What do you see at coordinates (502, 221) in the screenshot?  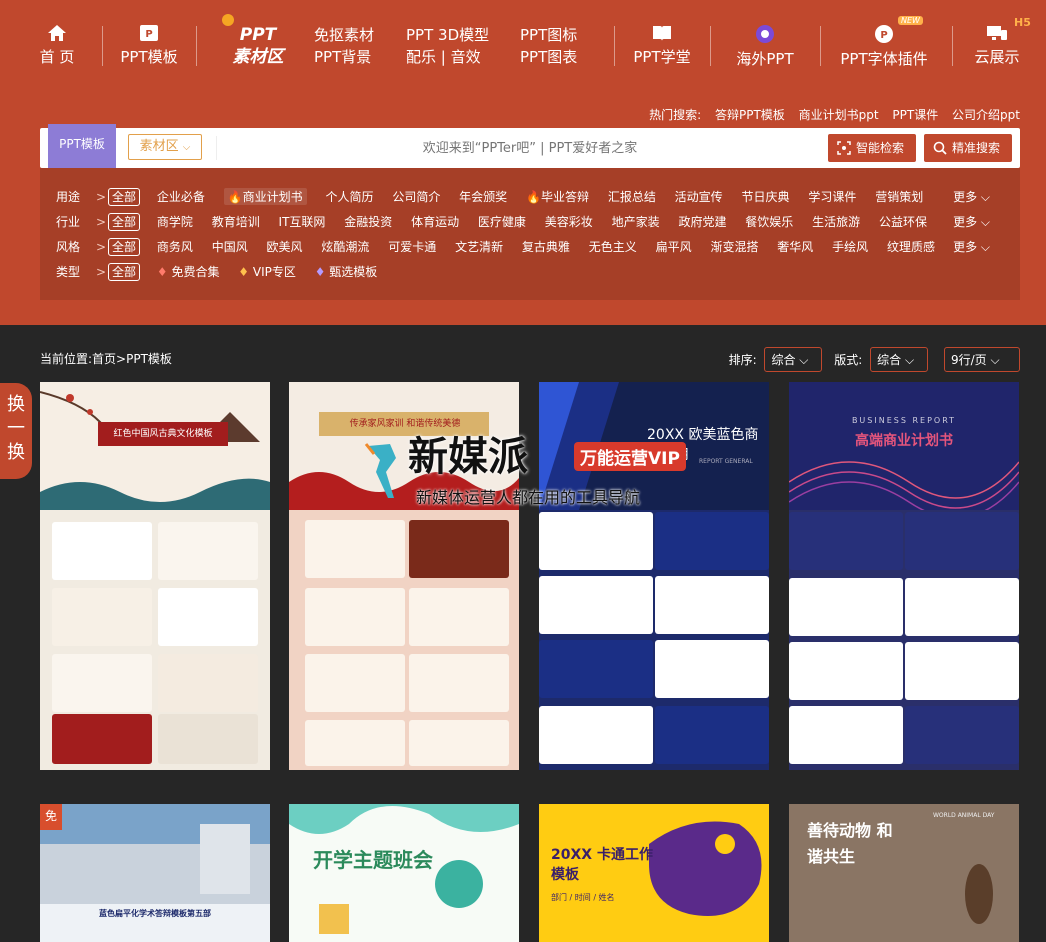 I see `filter-tag: 医疗健康` at bounding box center [502, 221].